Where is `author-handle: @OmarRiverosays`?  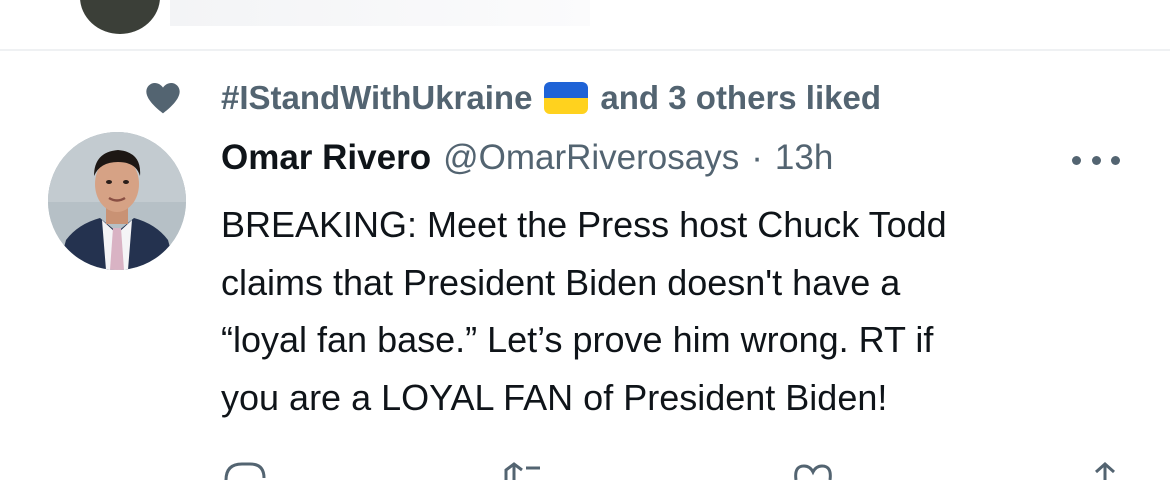
author-handle: @OmarRiverosays is located at coordinates (591, 158).